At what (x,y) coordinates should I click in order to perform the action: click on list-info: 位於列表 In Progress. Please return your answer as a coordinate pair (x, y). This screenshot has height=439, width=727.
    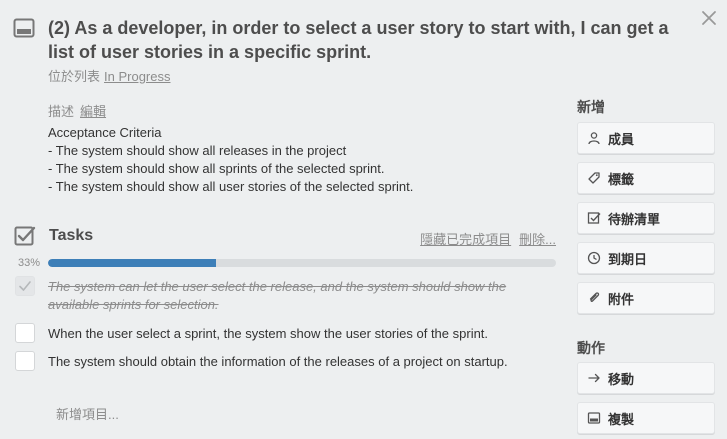
    Looking at the image, I should click on (109, 75).